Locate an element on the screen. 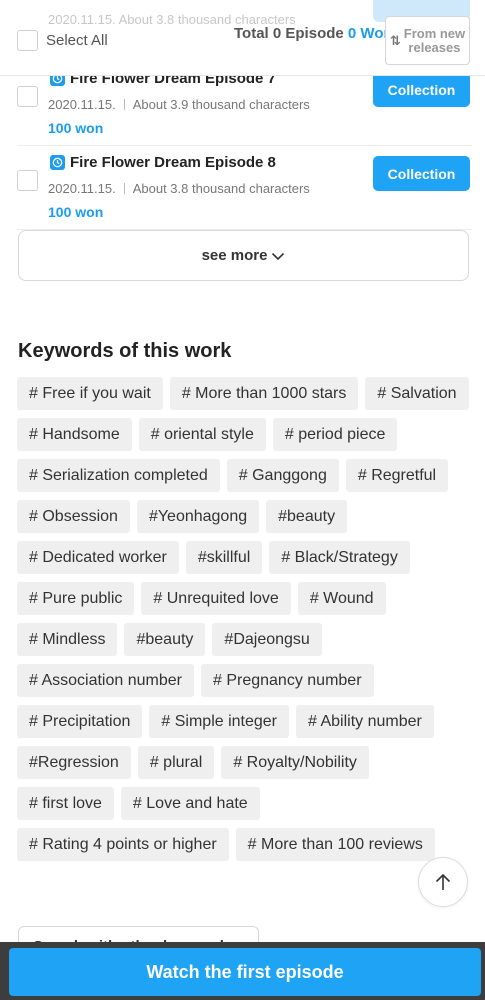  keyword-tag: # Regretful is located at coordinates (397, 475).